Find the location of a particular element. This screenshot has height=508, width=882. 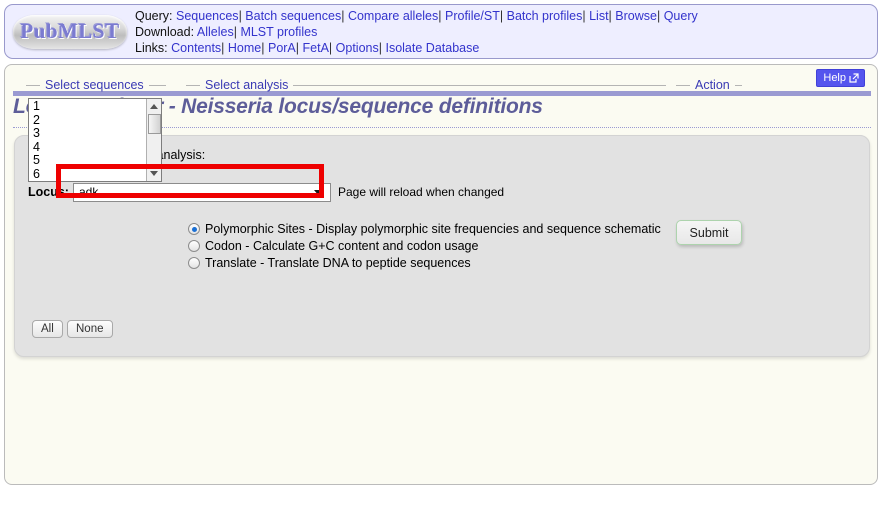

sequence-listbox-items: 1 2 3 4 5 6 is located at coordinates (34, 140).